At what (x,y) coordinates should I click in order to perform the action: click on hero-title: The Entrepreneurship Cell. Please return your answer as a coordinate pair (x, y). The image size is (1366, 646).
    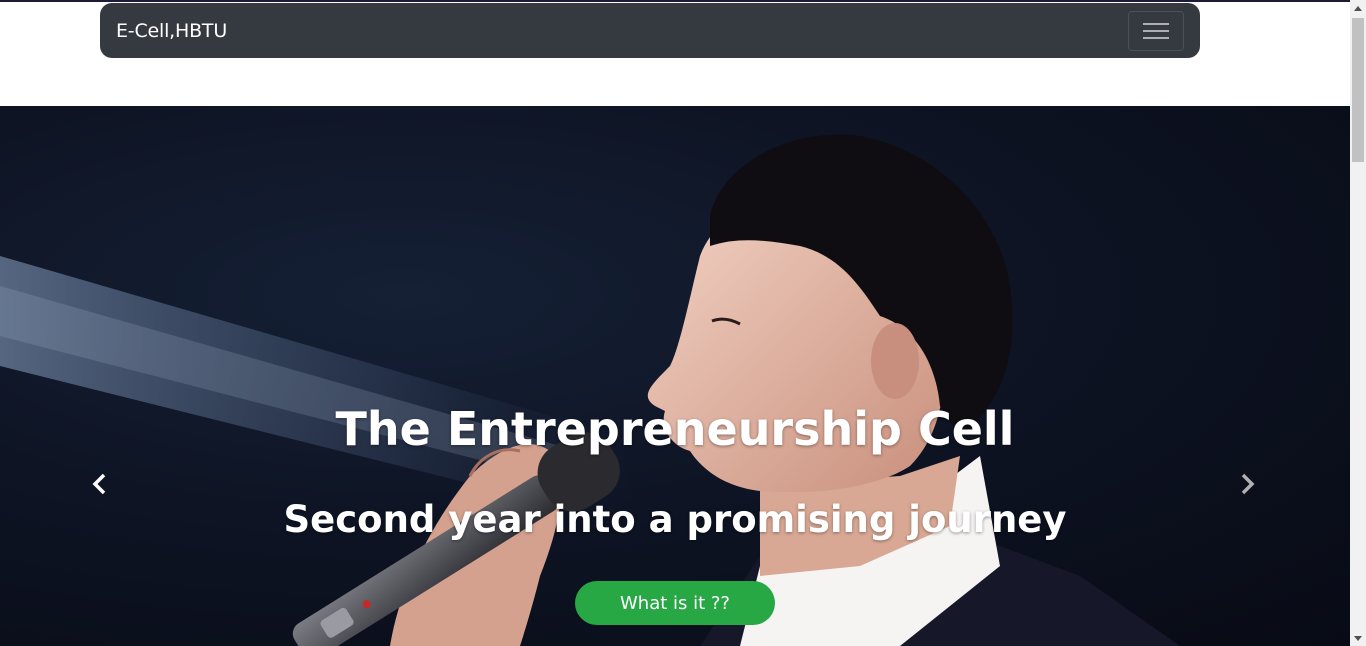
    Looking at the image, I should click on (675, 429).